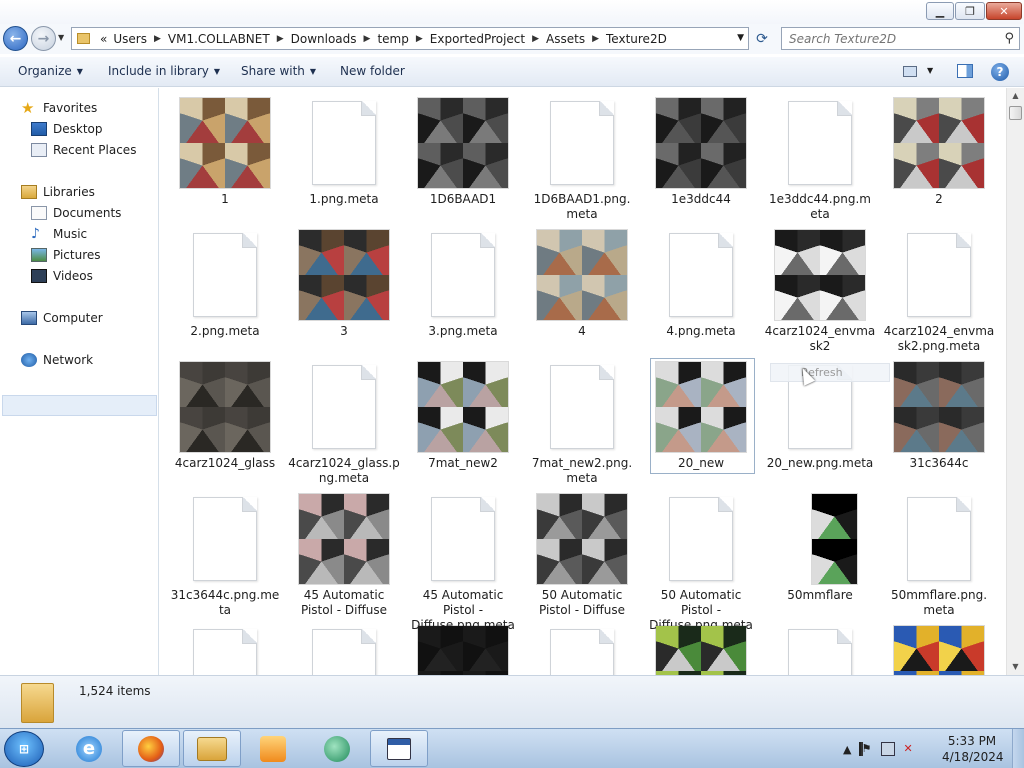  Describe the element at coordinates (866, 749) in the screenshot. I see `flag-icon: ⚑` at that location.